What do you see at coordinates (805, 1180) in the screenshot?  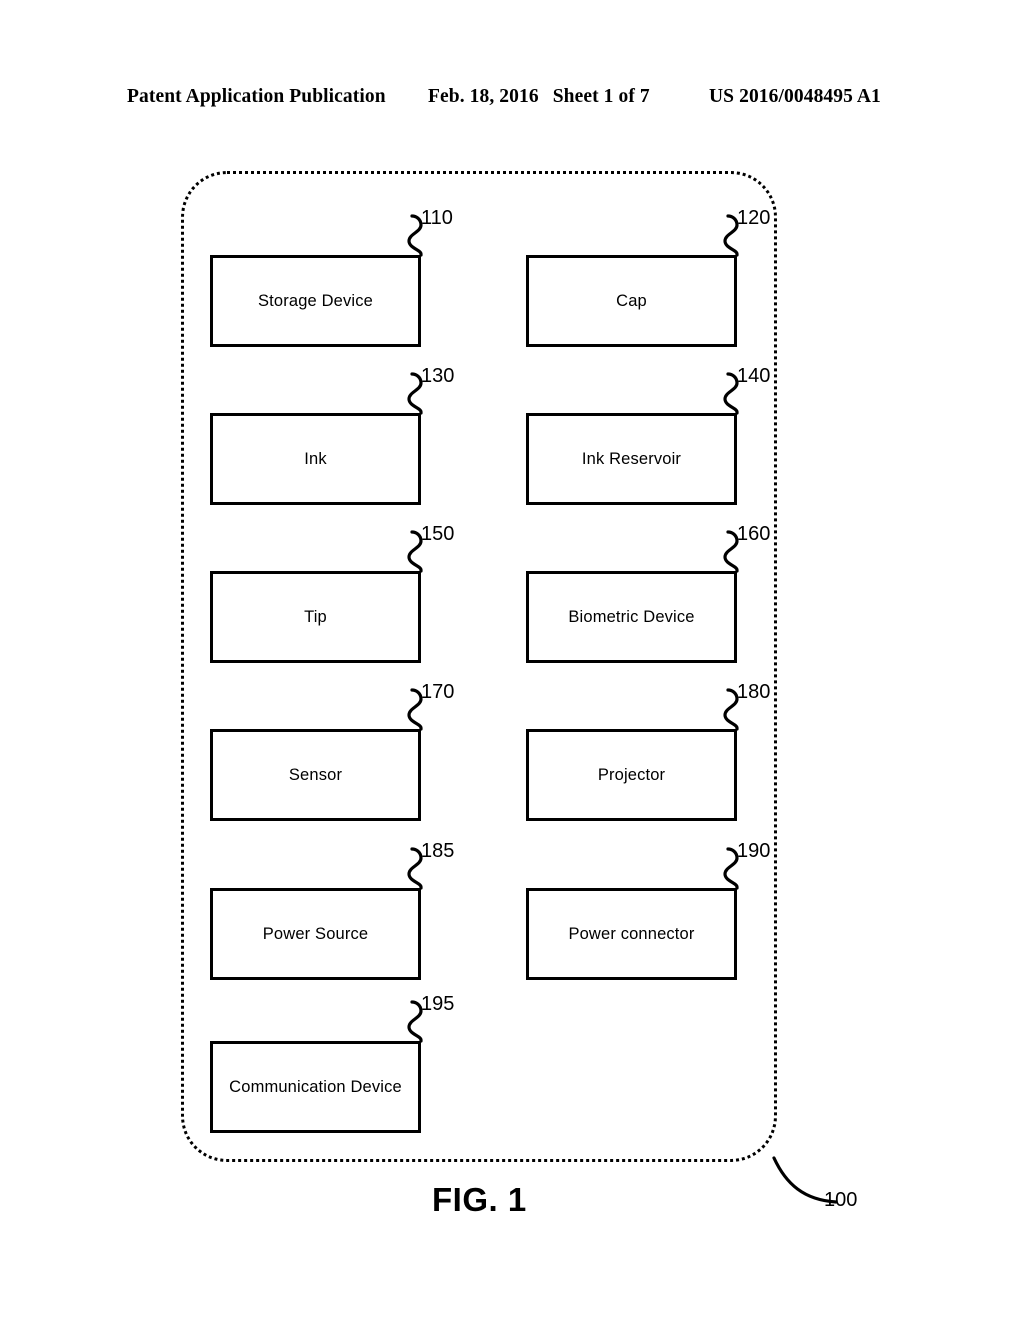 I see `assembly-lead-line-icon` at bounding box center [805, 1180].